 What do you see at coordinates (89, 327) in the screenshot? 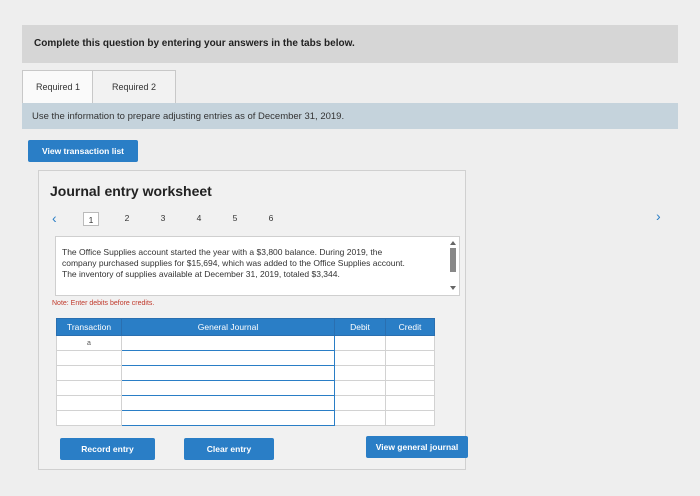
I see `header-transaction: Transaction` at bounding box center [89, 327].